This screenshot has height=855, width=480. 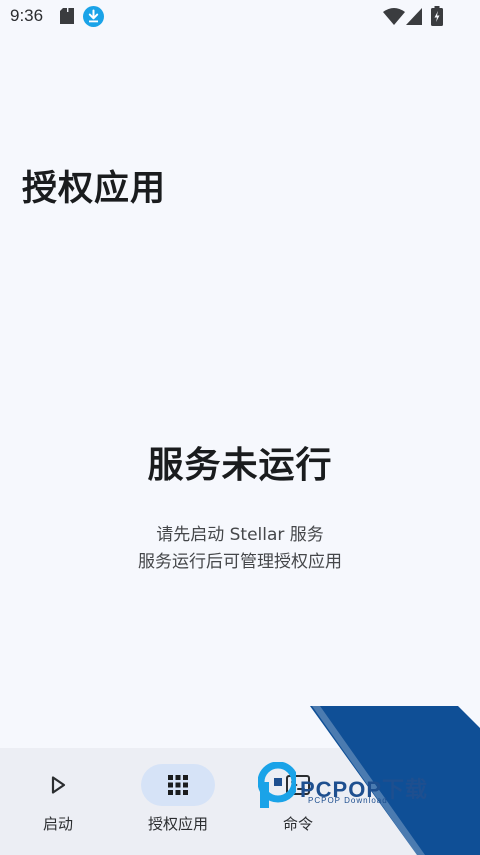 What do you see at coordinates (180, 801) in the screenshot?
I see `nav-item-authorized-apps: 授权应用` at bounding box center [180, 801].